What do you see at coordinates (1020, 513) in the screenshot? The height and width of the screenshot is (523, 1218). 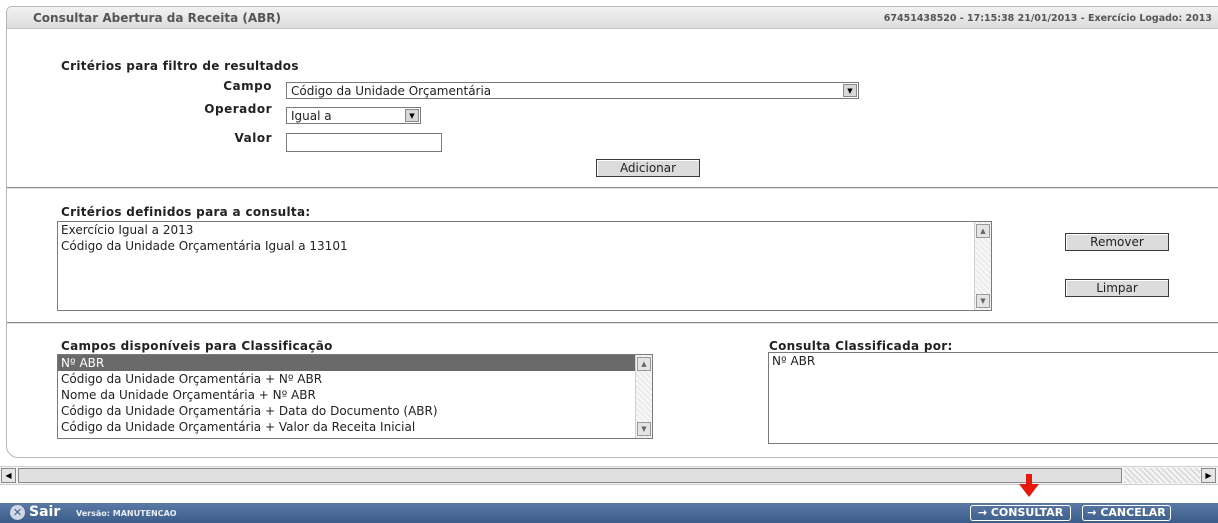 I see `consult-button: → CONSULTAR` at bounding box center [1020, 513].